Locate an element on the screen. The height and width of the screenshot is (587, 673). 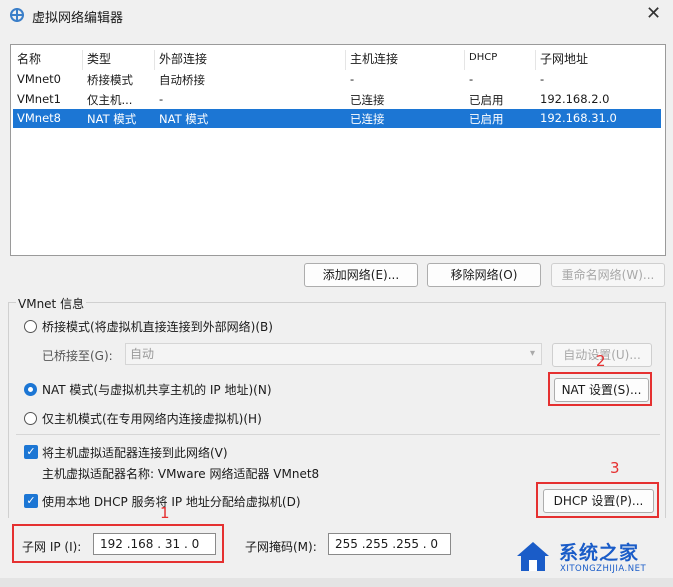
watermark: 系统之家 XITONGZHIJIA.NET is located at coordinates (588, 558).